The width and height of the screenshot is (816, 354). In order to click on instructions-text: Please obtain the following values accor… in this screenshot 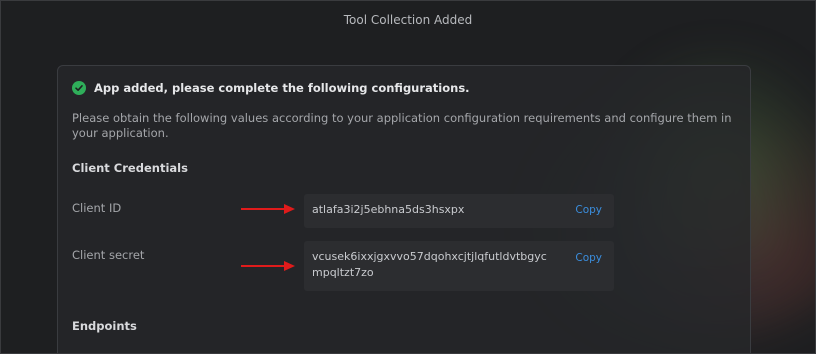, I will do `click(402, 125)`.